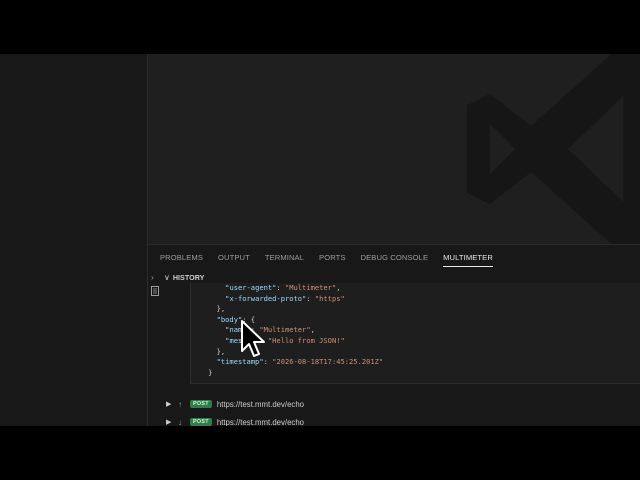 This screenshot has height=480, width=640. I want to click on chevron-down-icon: ∨, so click(167, 277).